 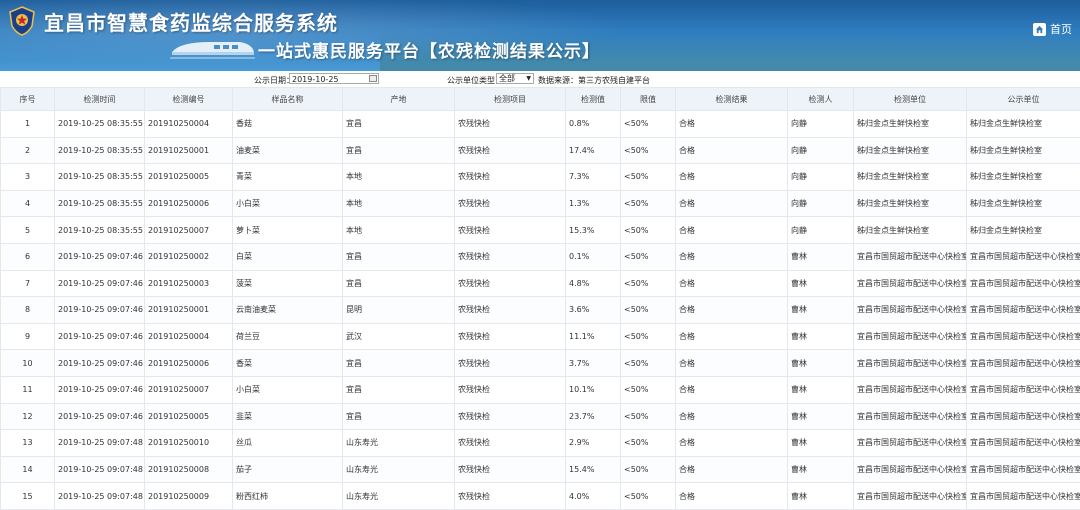 I want to click on test-id: 201910250007, so click(x=189, y=230).